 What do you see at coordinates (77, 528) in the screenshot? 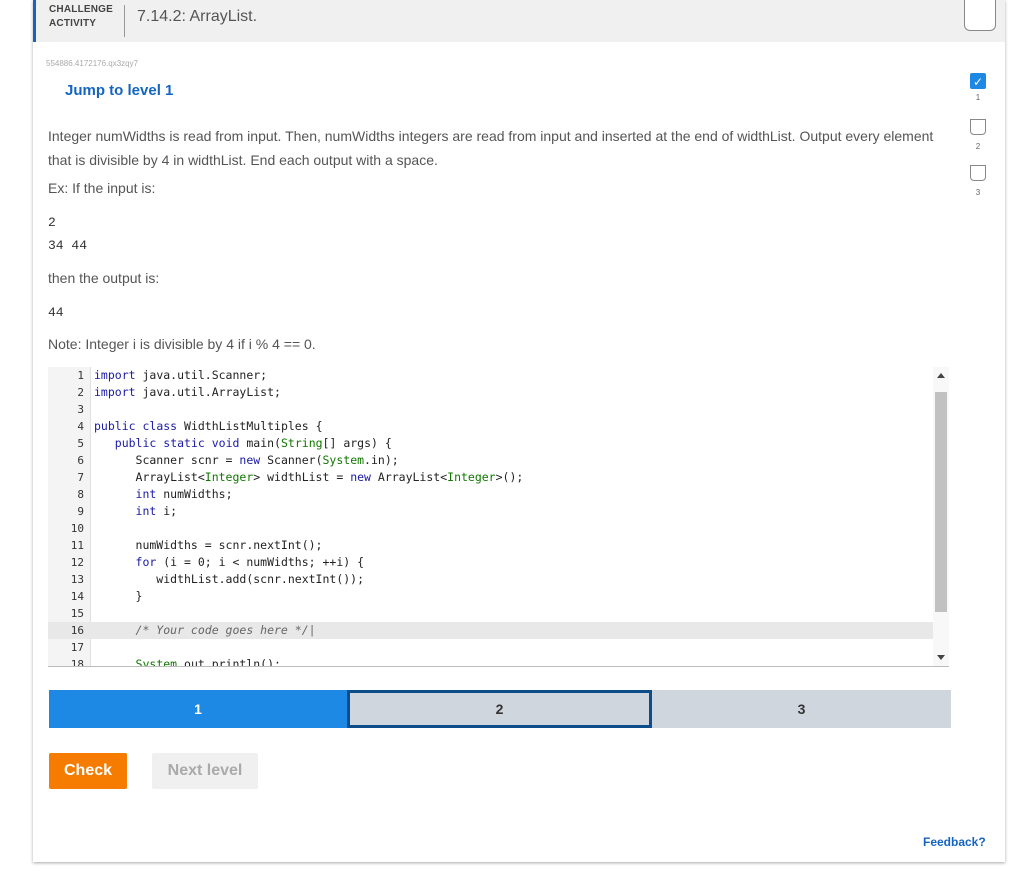
I see `line-number: 10` at bounding box center [77, 528].